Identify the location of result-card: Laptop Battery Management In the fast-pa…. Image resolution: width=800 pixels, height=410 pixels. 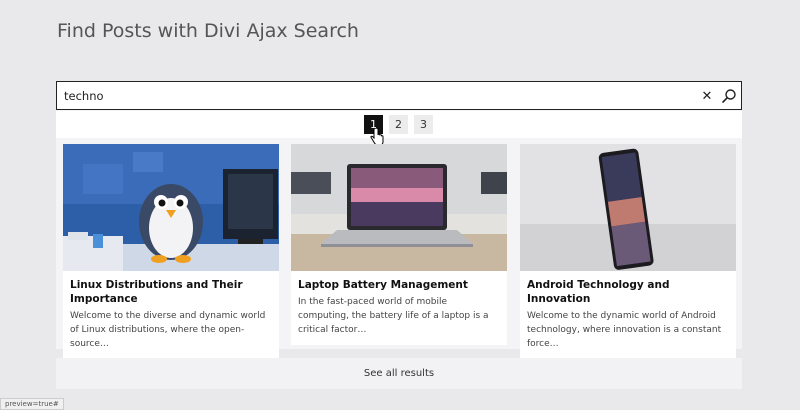
(399, 244).